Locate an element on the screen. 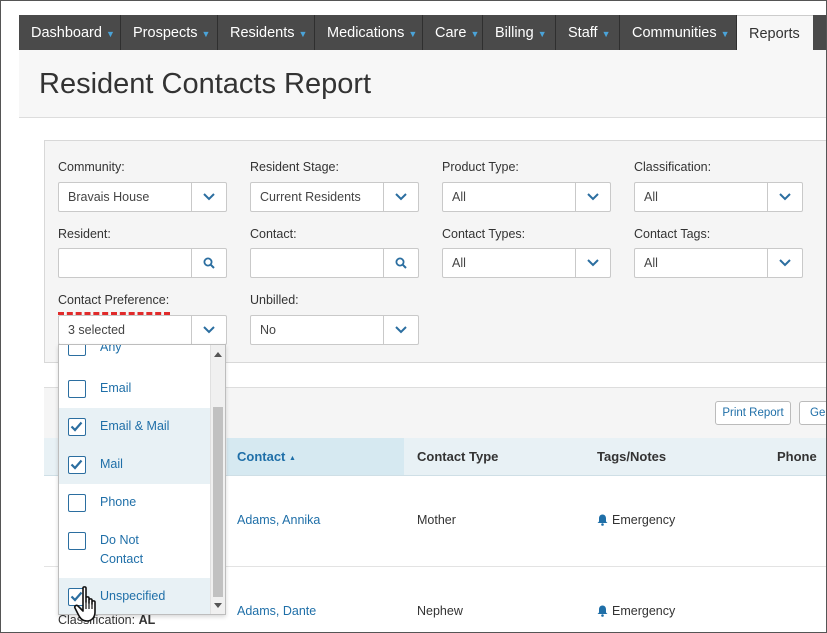  print-report-button: Print Report is located at coordinates (753, 413).